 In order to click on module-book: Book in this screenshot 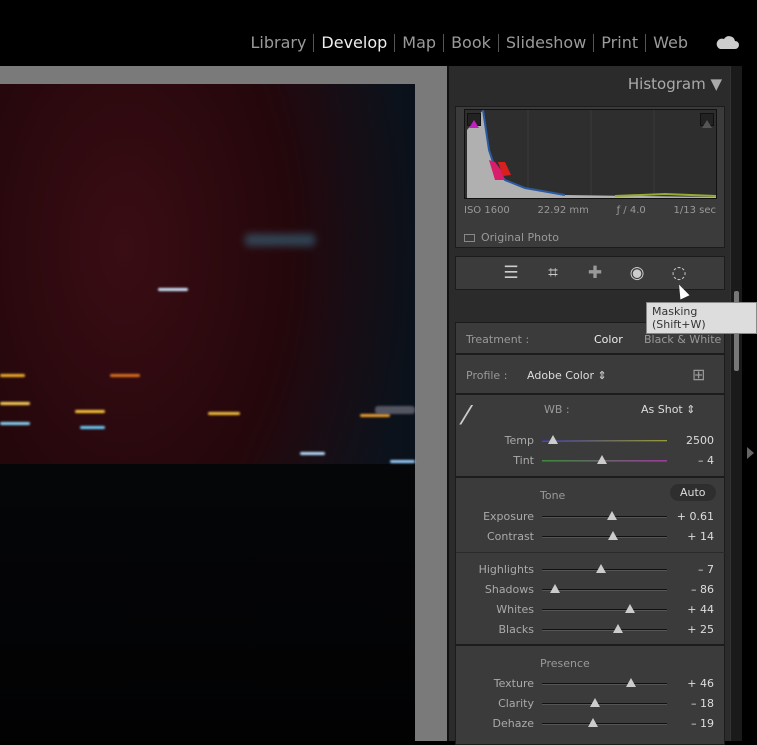, I will do `click(470, 43)`.